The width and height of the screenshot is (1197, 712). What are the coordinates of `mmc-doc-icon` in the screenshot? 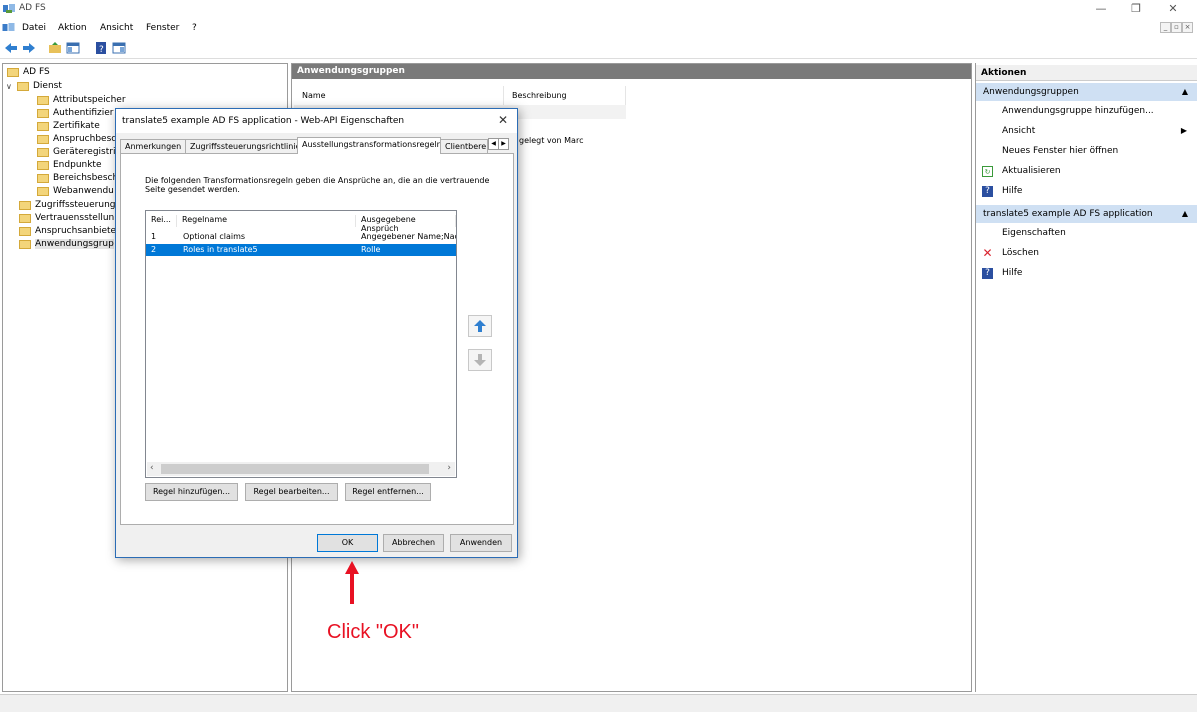 It's located at (8, 27).